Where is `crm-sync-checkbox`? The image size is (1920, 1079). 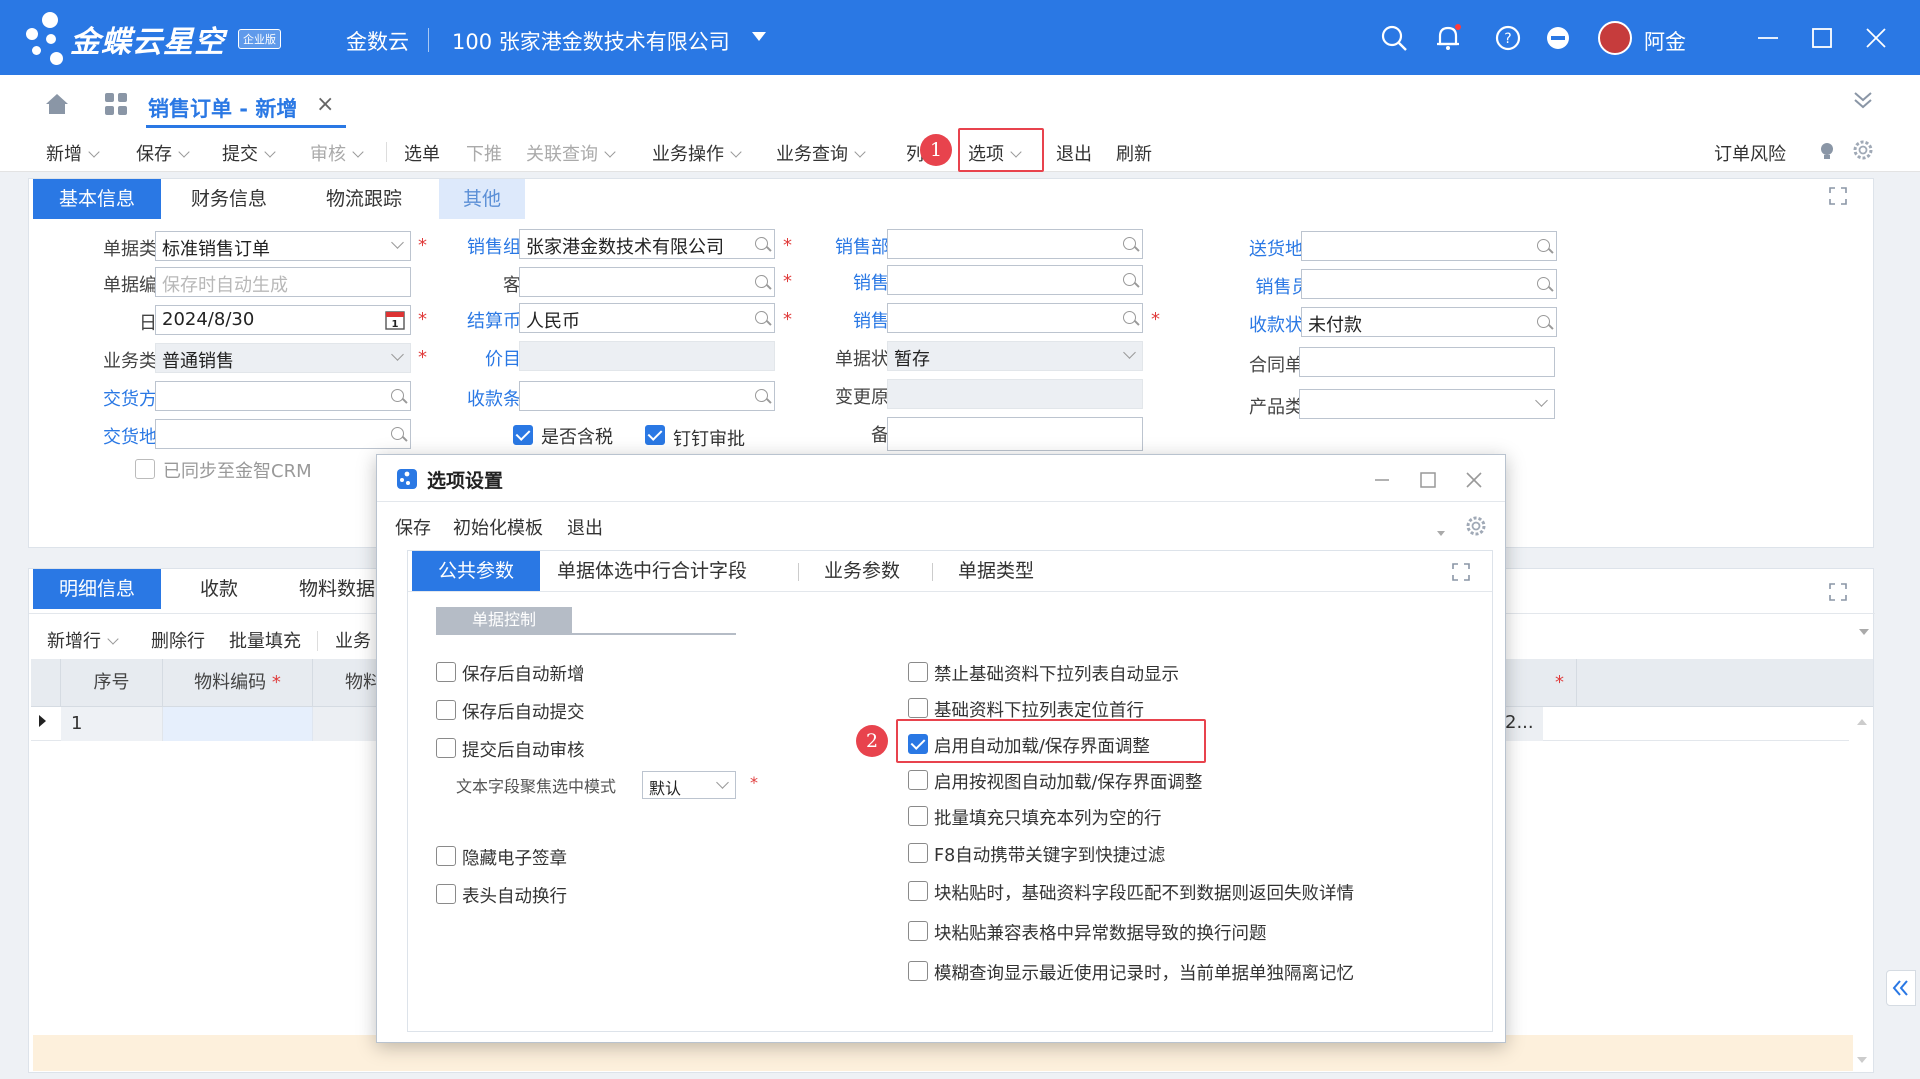
crm-sync-checkbox is located at coordinates (145, 469).